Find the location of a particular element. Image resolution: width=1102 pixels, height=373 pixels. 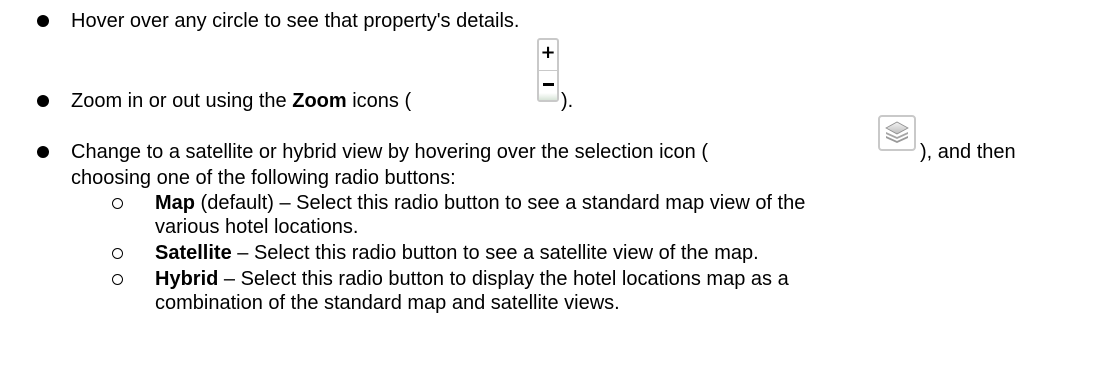

option-hybrid-name: Hybrid is located at coordinates (187, 279).